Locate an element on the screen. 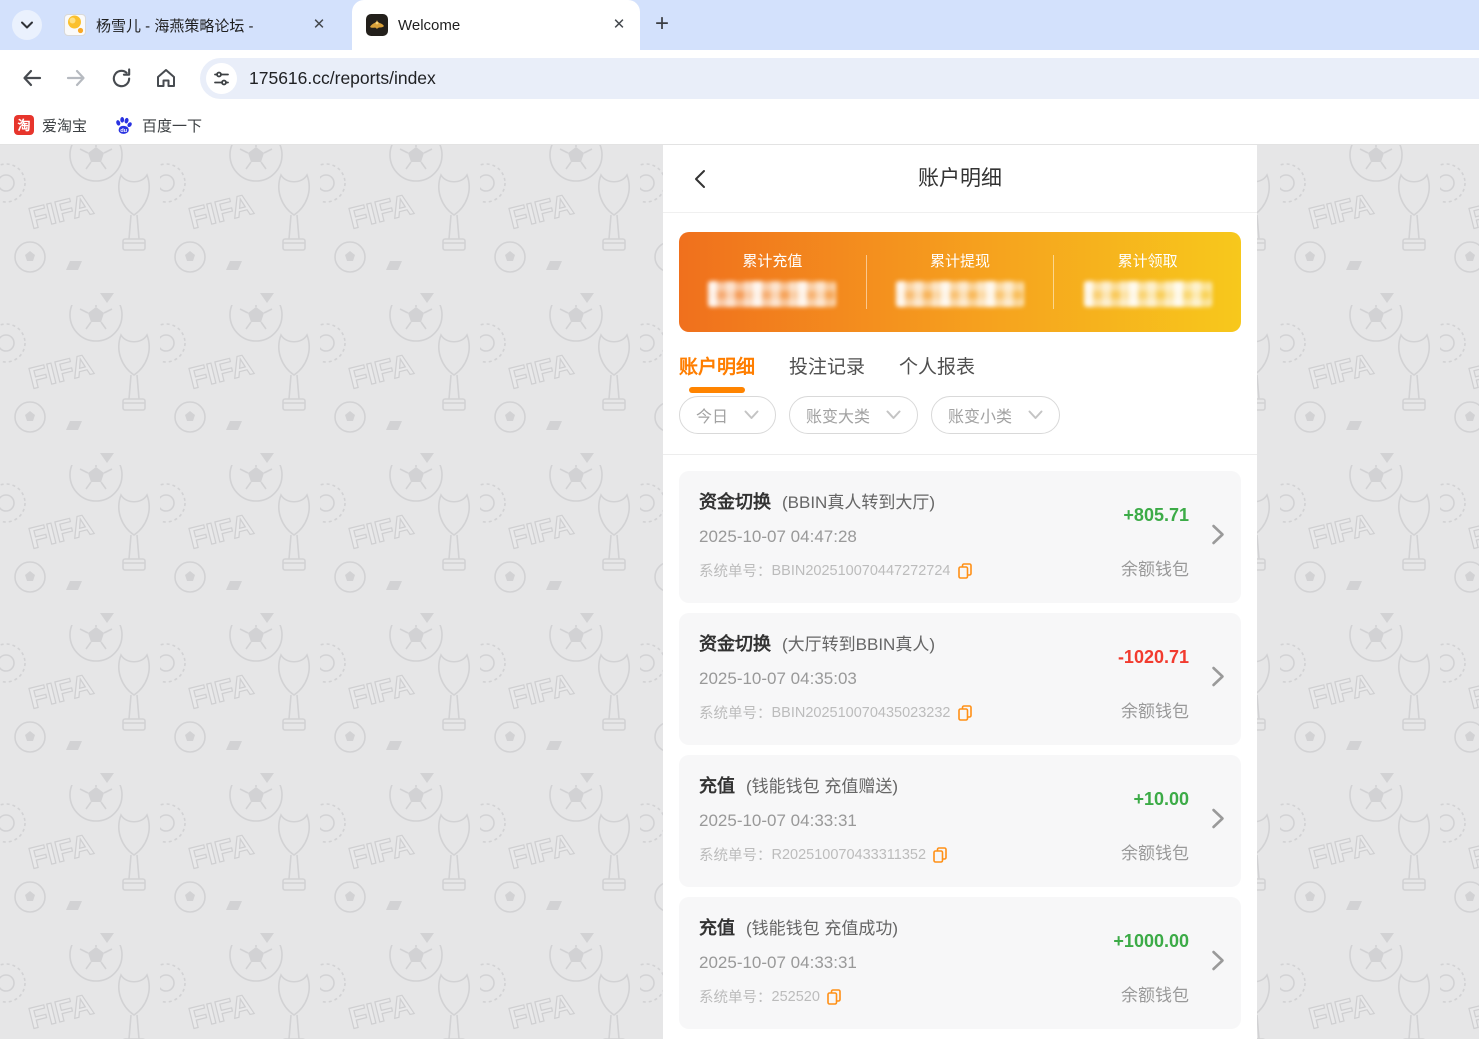  filter-major-type: 账变大类 is located at coordinates (854, 415).